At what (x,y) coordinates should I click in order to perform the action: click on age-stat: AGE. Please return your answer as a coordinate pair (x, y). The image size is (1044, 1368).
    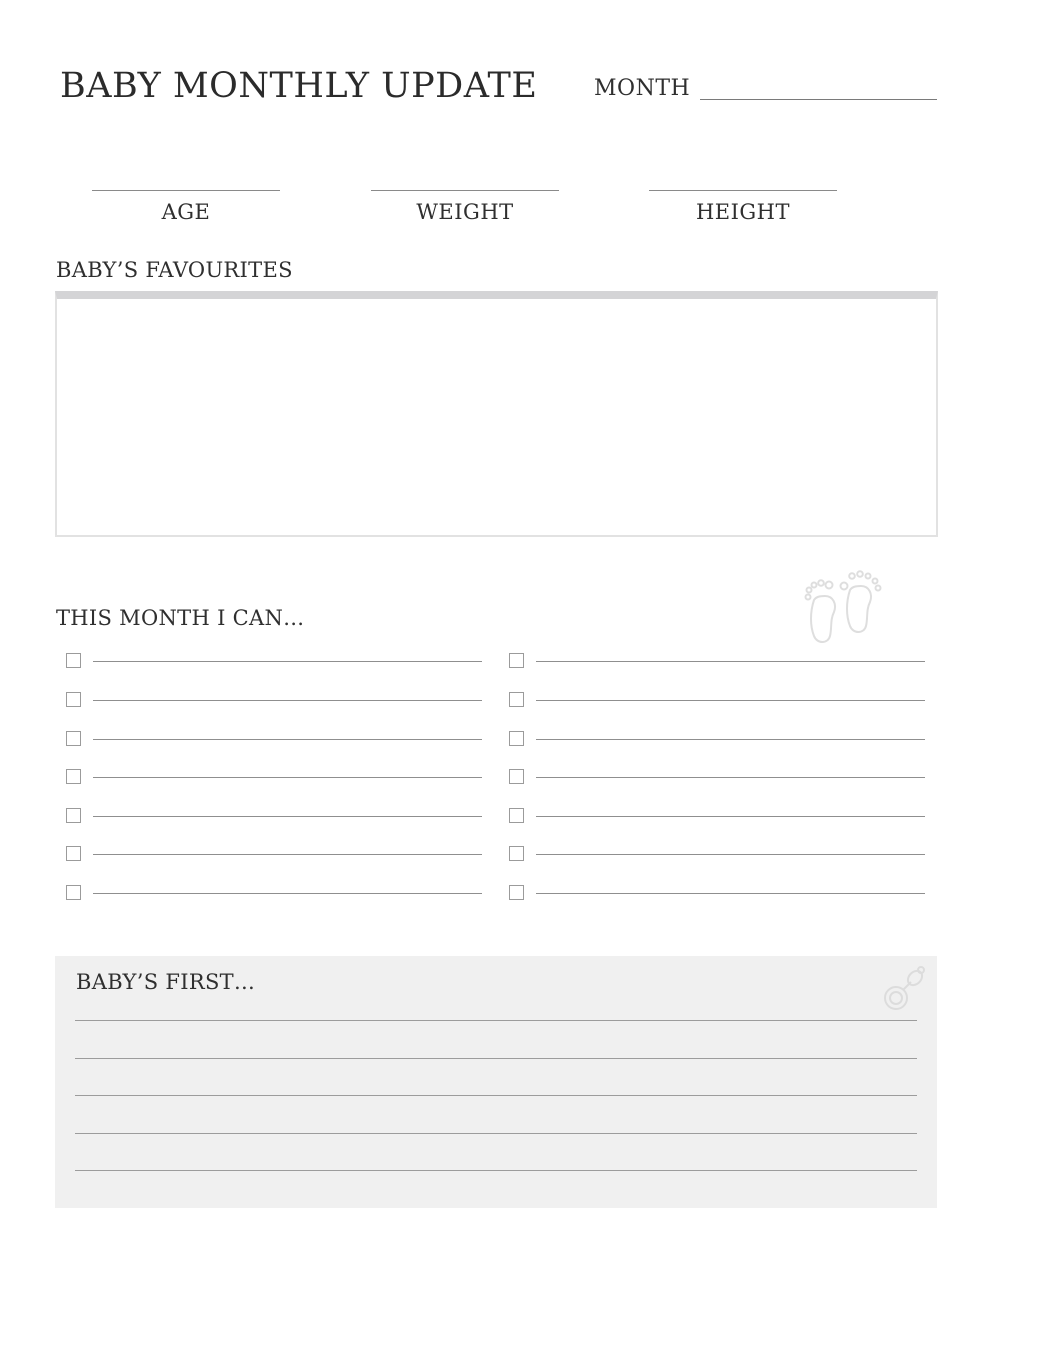
    Looking at the image, I should click on (186, 207).